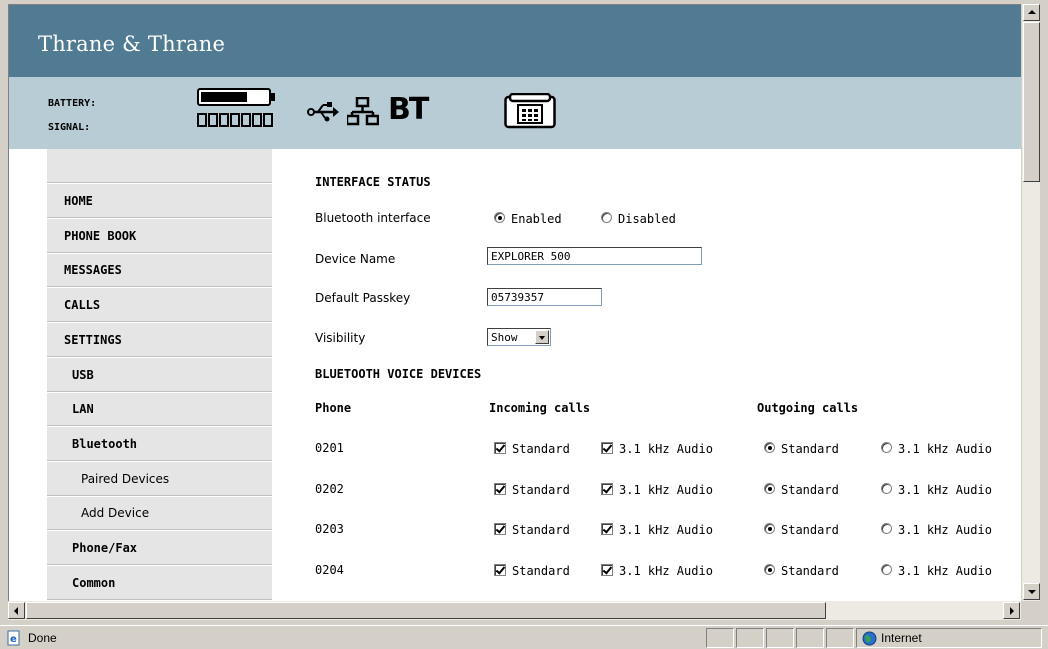 This screenshot has width=1048, height=649. I want to click on chevron-down-icon, so click(542, 337).